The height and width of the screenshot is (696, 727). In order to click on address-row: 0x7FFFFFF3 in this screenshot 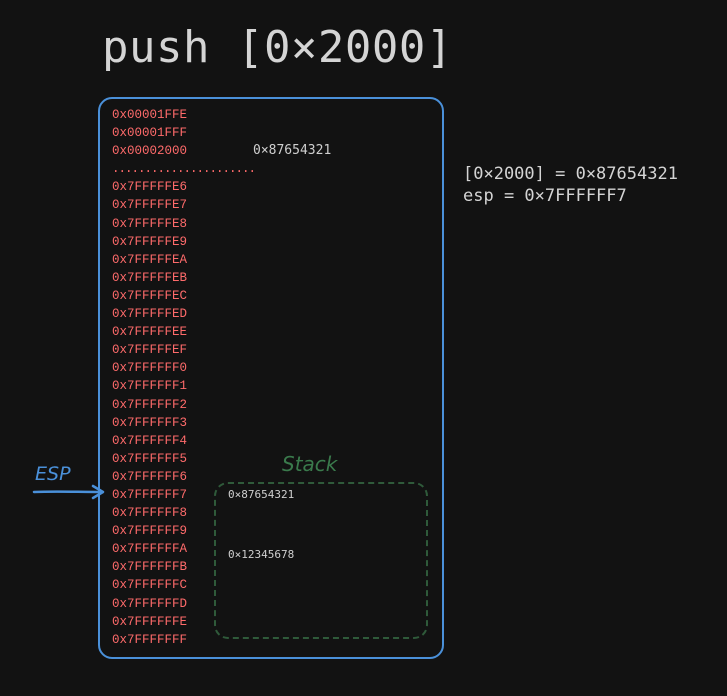, I will do `click(150, 422)`.